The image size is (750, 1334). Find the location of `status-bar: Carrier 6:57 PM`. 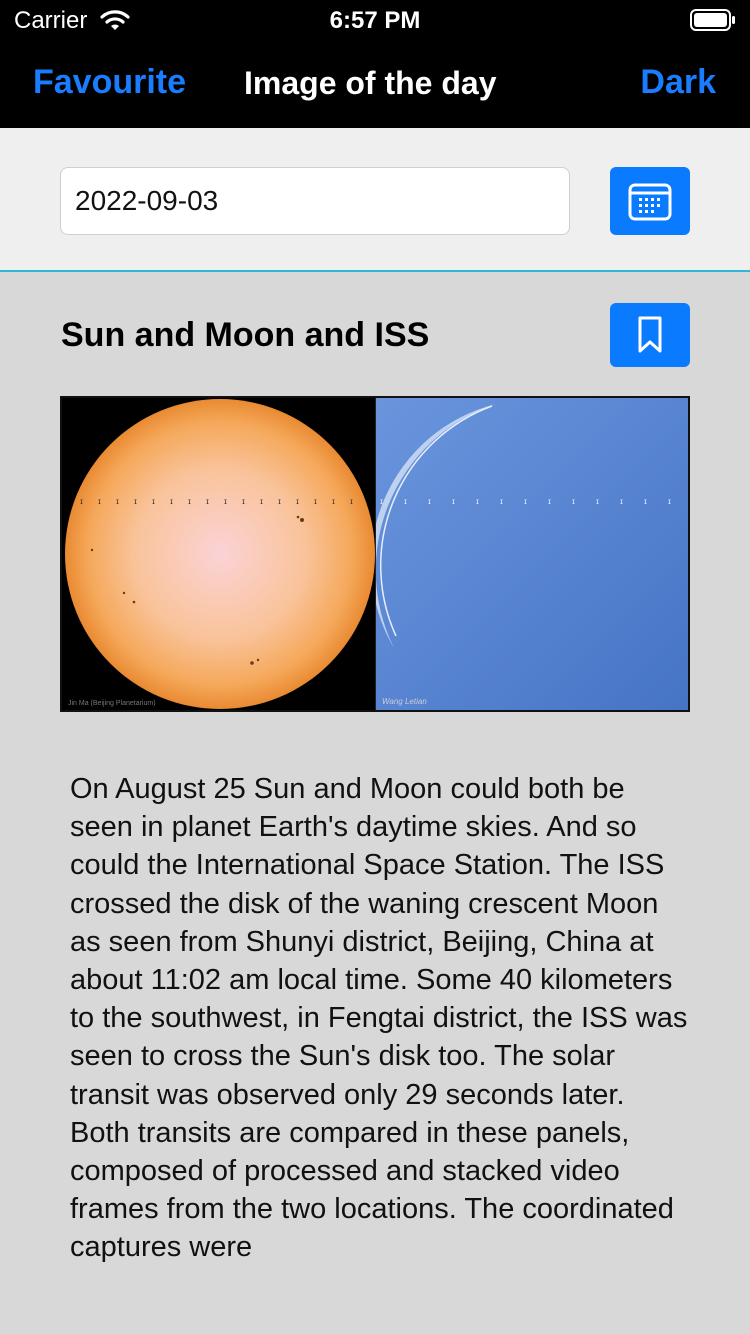

status-bar: Carrier 6:57 PM is located at coordinates (375, 21).